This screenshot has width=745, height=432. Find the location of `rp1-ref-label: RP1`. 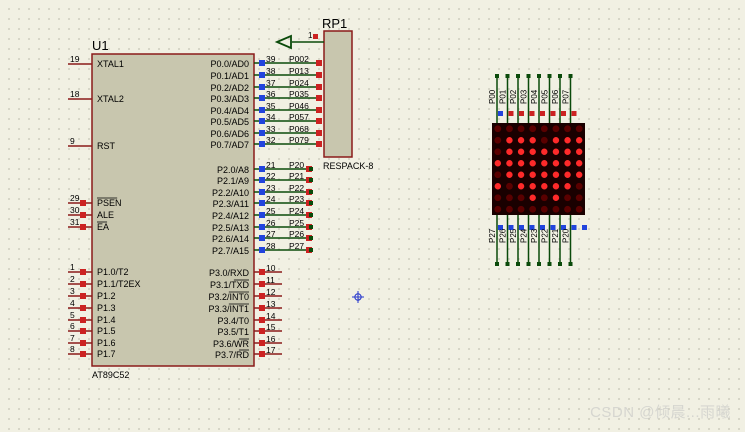

rp1-ref-label: RP1 is located at coordinates (334, 23).